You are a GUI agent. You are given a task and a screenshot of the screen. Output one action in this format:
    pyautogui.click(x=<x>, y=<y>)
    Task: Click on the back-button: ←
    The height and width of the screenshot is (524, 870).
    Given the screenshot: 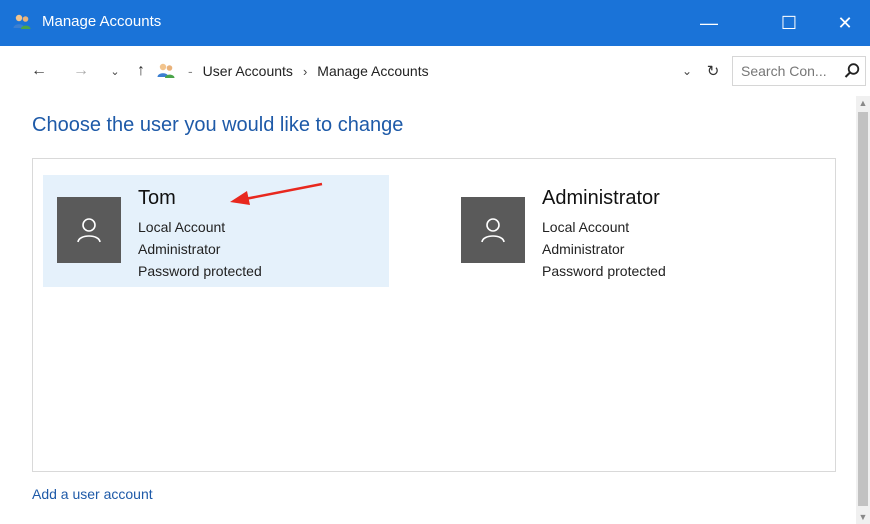 What is the action you would take?
    pyautogui.click(x=39, y=71)
    